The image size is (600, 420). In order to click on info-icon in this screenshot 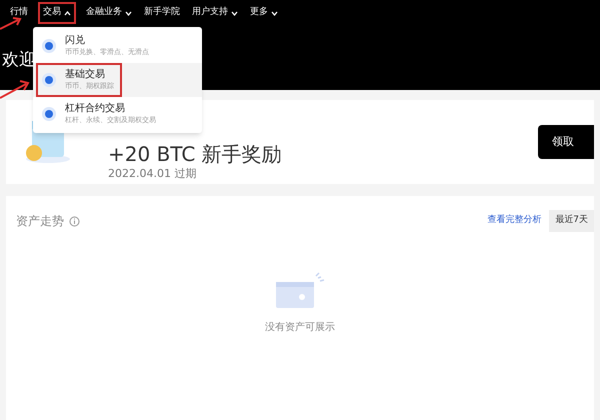, I will do `click(74, 221)`.